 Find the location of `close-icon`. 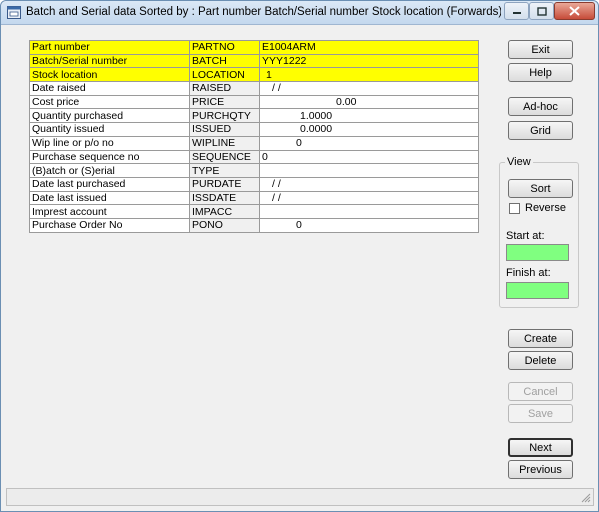

close-icon is located at coordinates (574, 11).